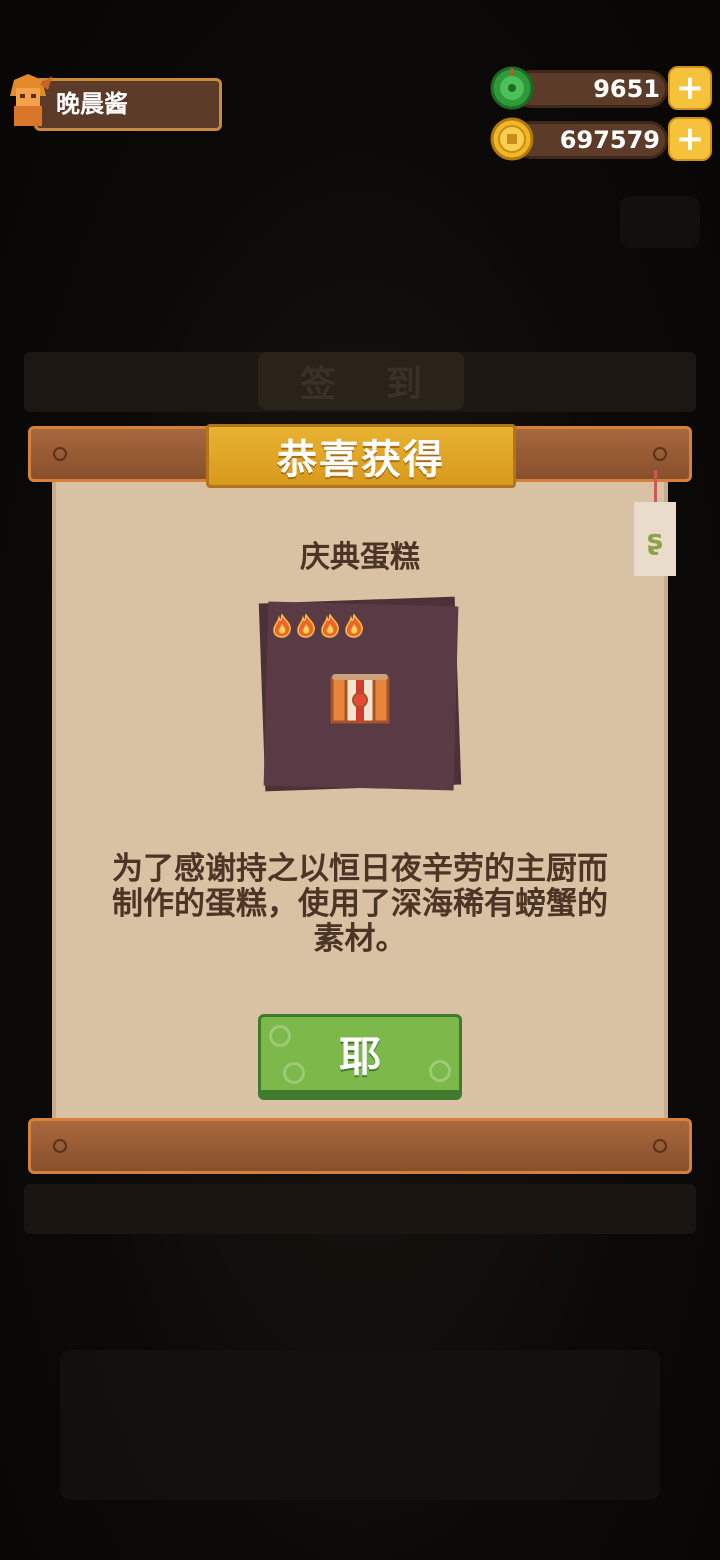 This screenshot has width=720, height=1560. Describe the element at coordinates (512, 88) in the screenshot. I see `jade-coin-icon` at that location.